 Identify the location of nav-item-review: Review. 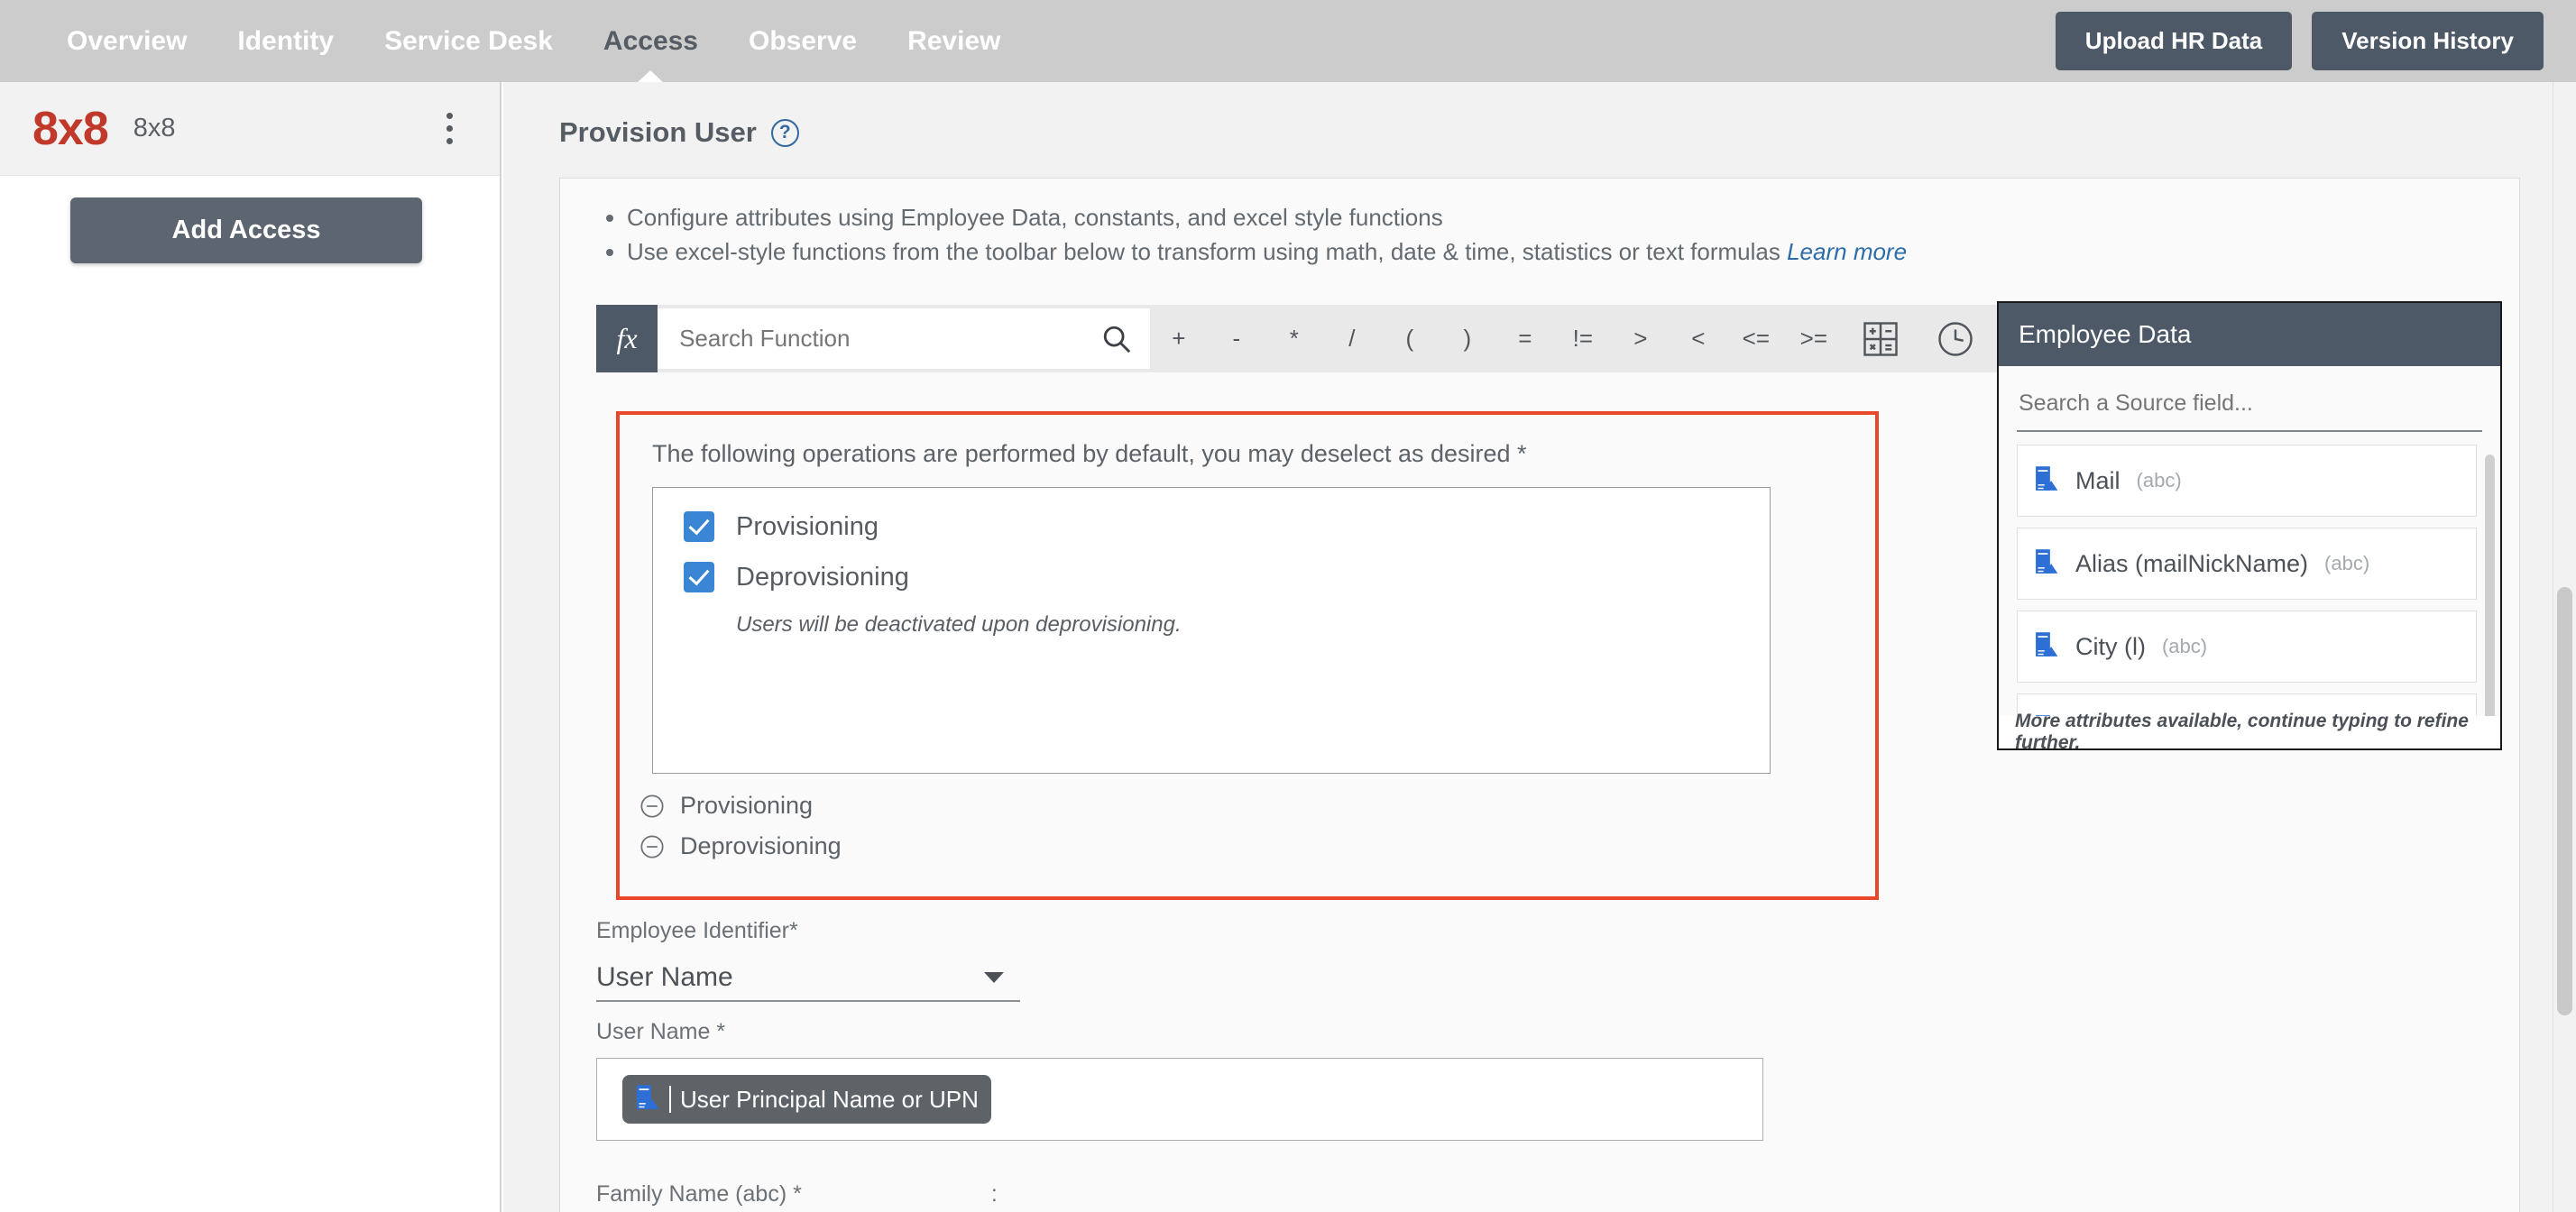
(954, 41).